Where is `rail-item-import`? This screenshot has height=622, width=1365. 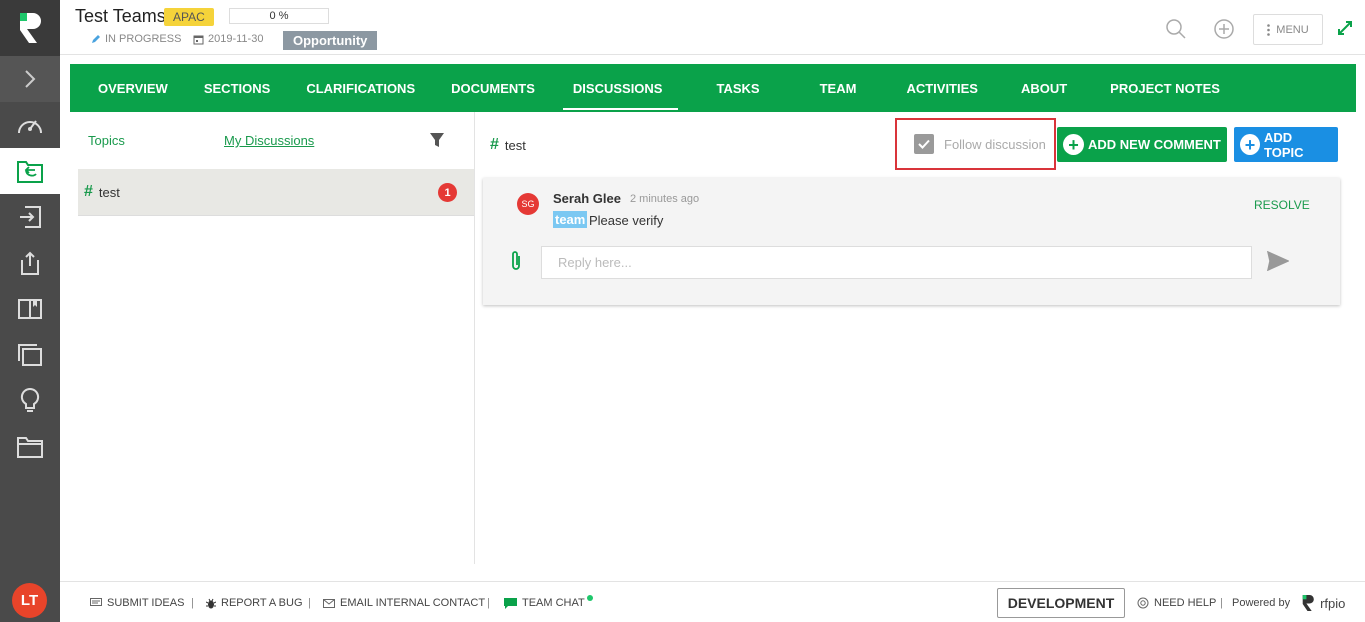 rail-item-import is located at coordinates (30, 217).